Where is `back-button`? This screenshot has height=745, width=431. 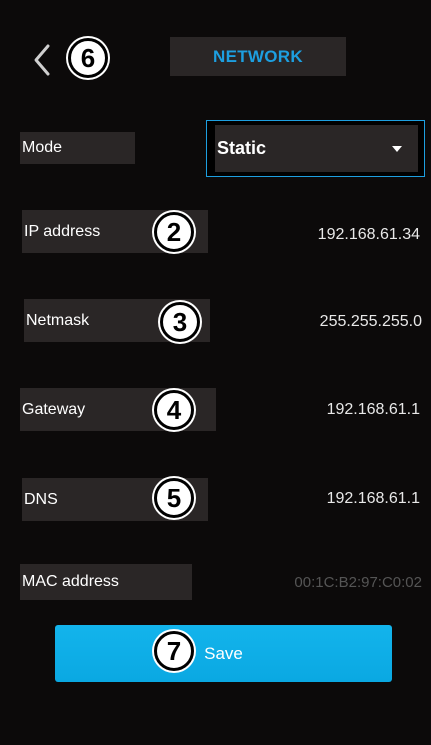 back-button is located at coordinates (42, 60).